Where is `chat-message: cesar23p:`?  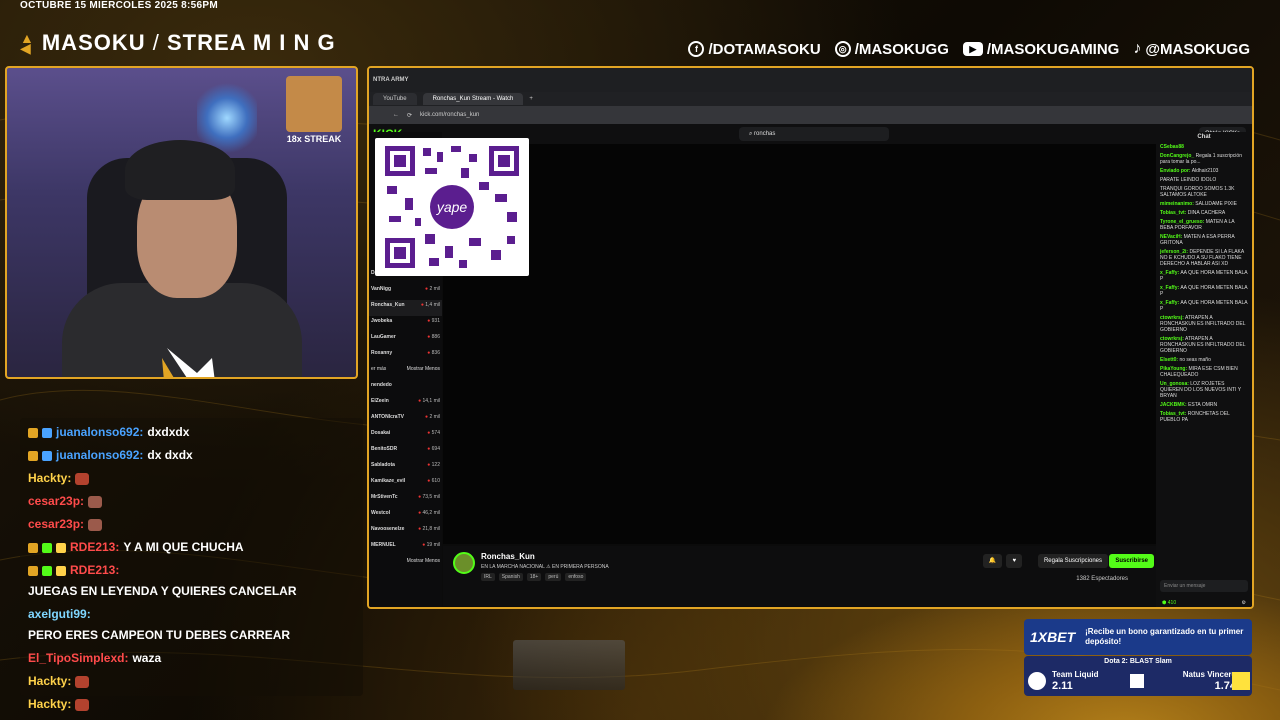
chat-message: cesar23p: is located at coordinates (191, 524).